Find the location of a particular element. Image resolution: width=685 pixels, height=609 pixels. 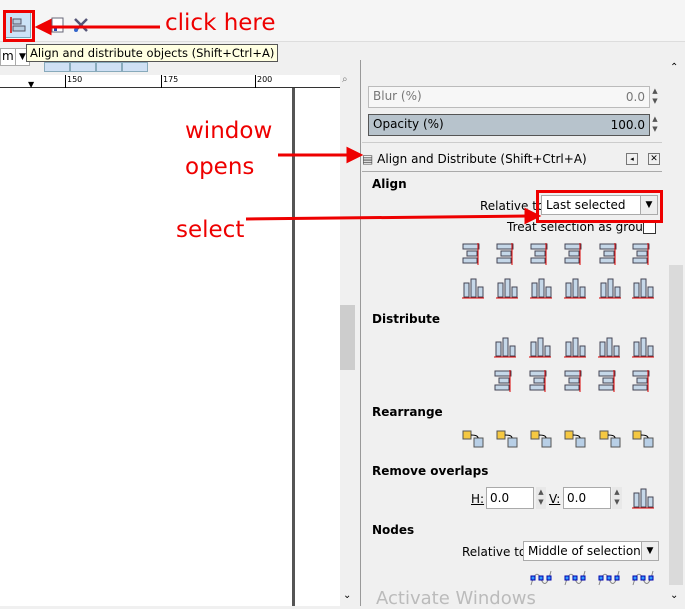

remove-overlaps-button is located at coordinates (643, 498).